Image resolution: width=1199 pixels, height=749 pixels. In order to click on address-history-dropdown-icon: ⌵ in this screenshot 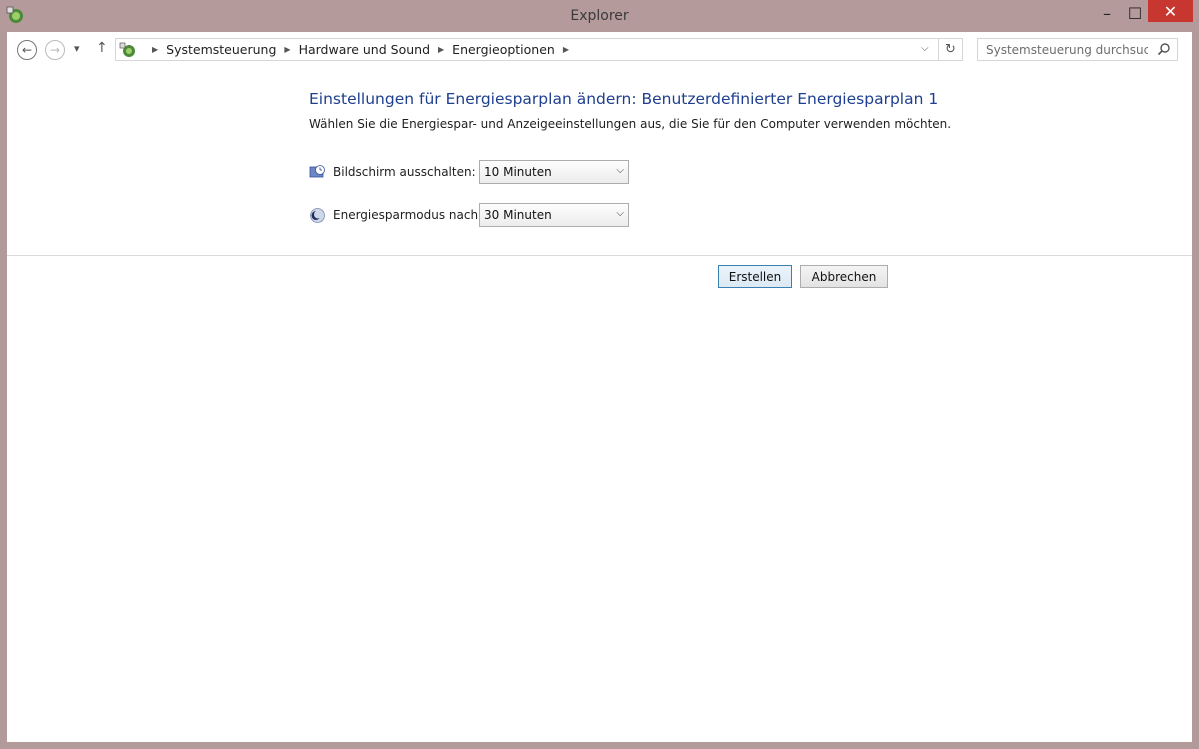, I will do `click(925, 48)`.